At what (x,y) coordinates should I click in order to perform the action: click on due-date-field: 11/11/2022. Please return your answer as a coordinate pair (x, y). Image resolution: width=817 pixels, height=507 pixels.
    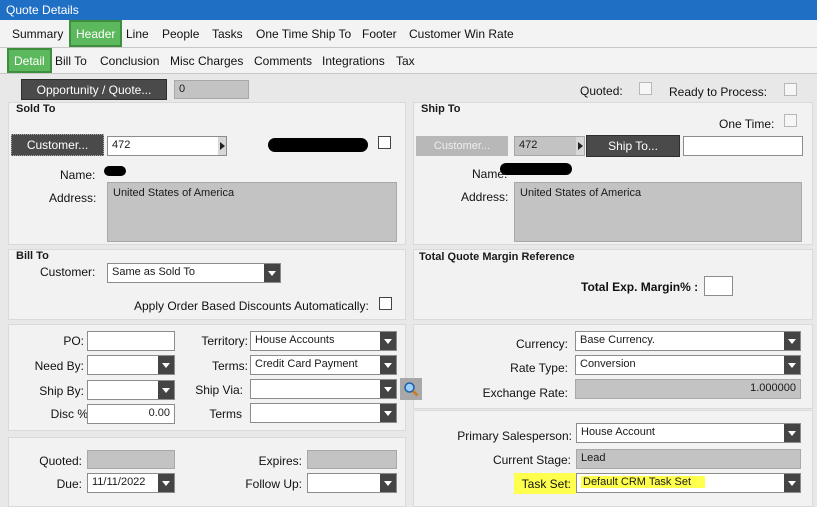
    Looking at the image, I should click on (131, 483).